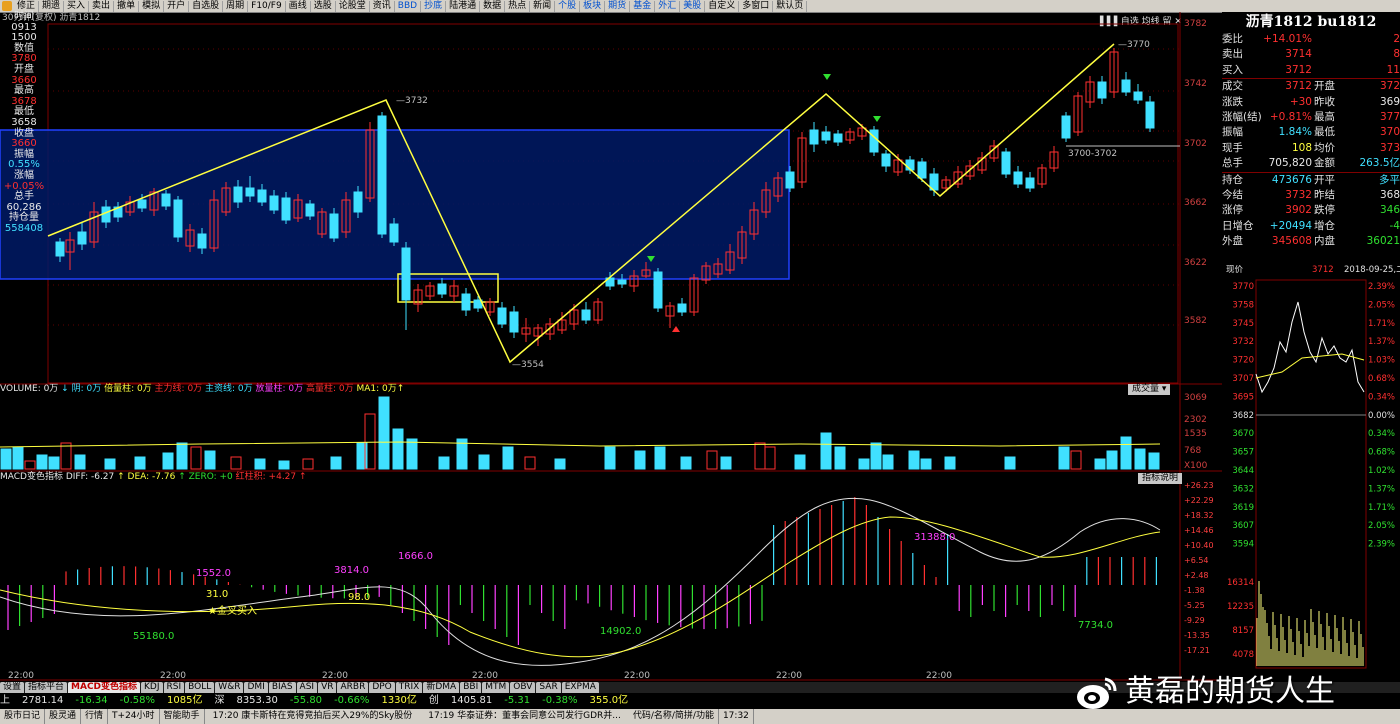 This screenshot has width=1400, height=724. What do you see at coordinates (471, 687) in the screenshot?
I see `indicator-tab-15: BBI` at bounding box center [471, 687].